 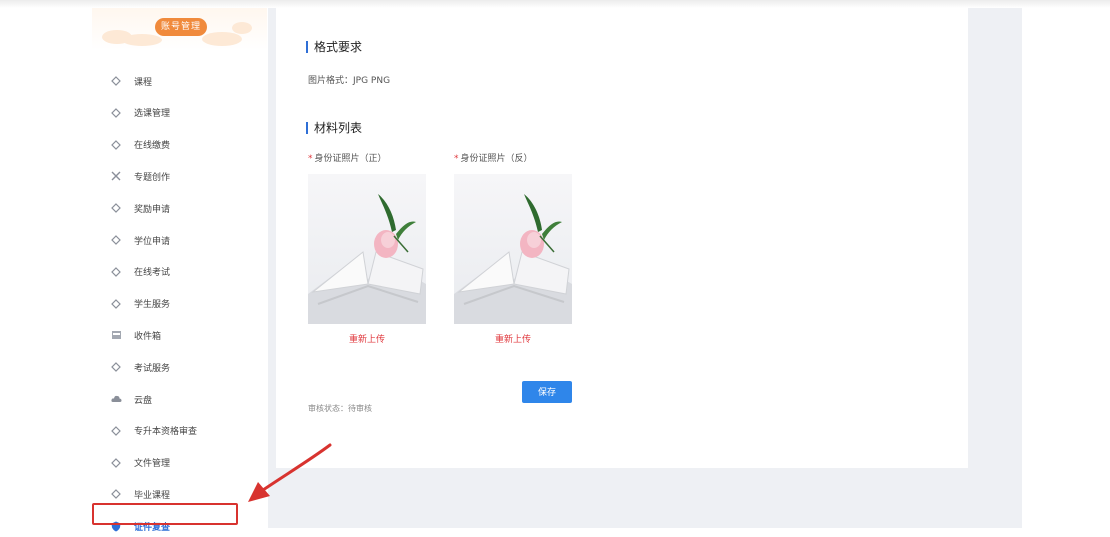 I want to click on upload-label-text: 身份证照片（正）, so click(x=350, y=159).